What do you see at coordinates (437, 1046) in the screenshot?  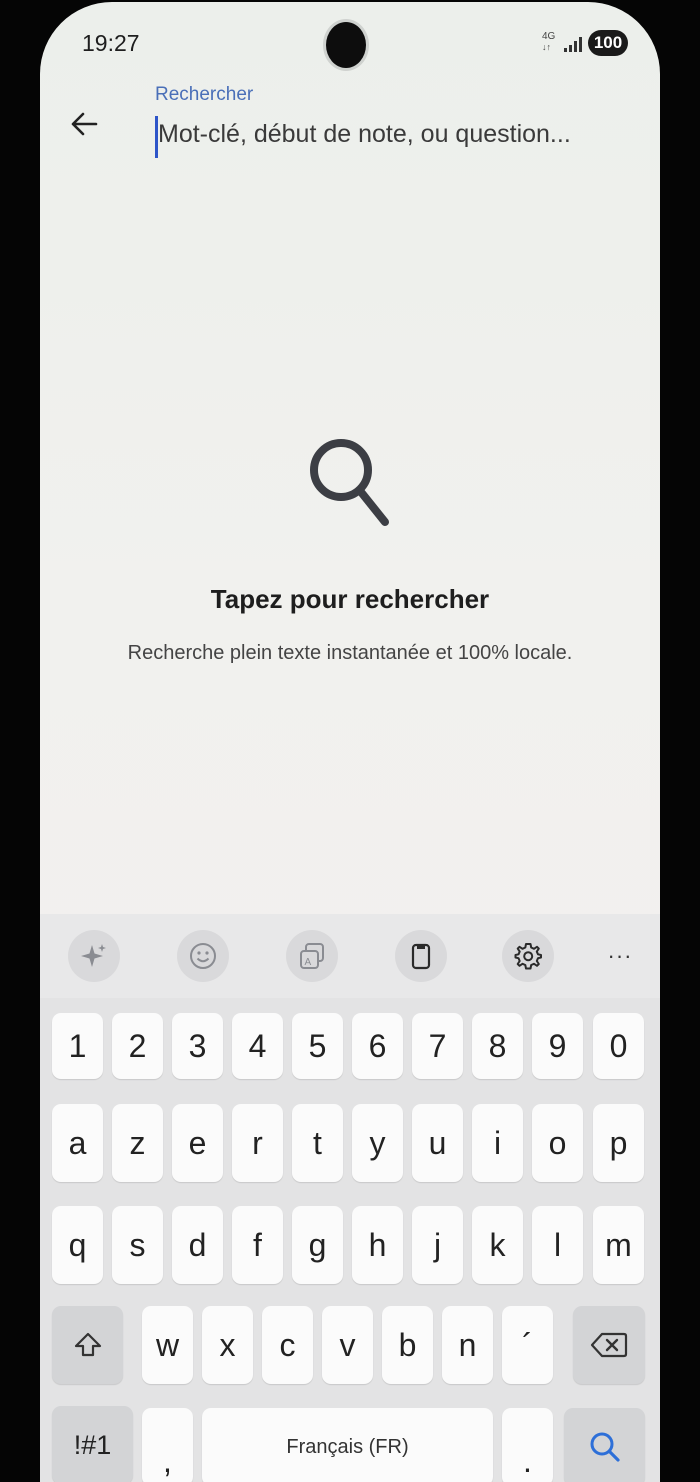 I see `key-7: 7` at bounding box center [437, 1046].